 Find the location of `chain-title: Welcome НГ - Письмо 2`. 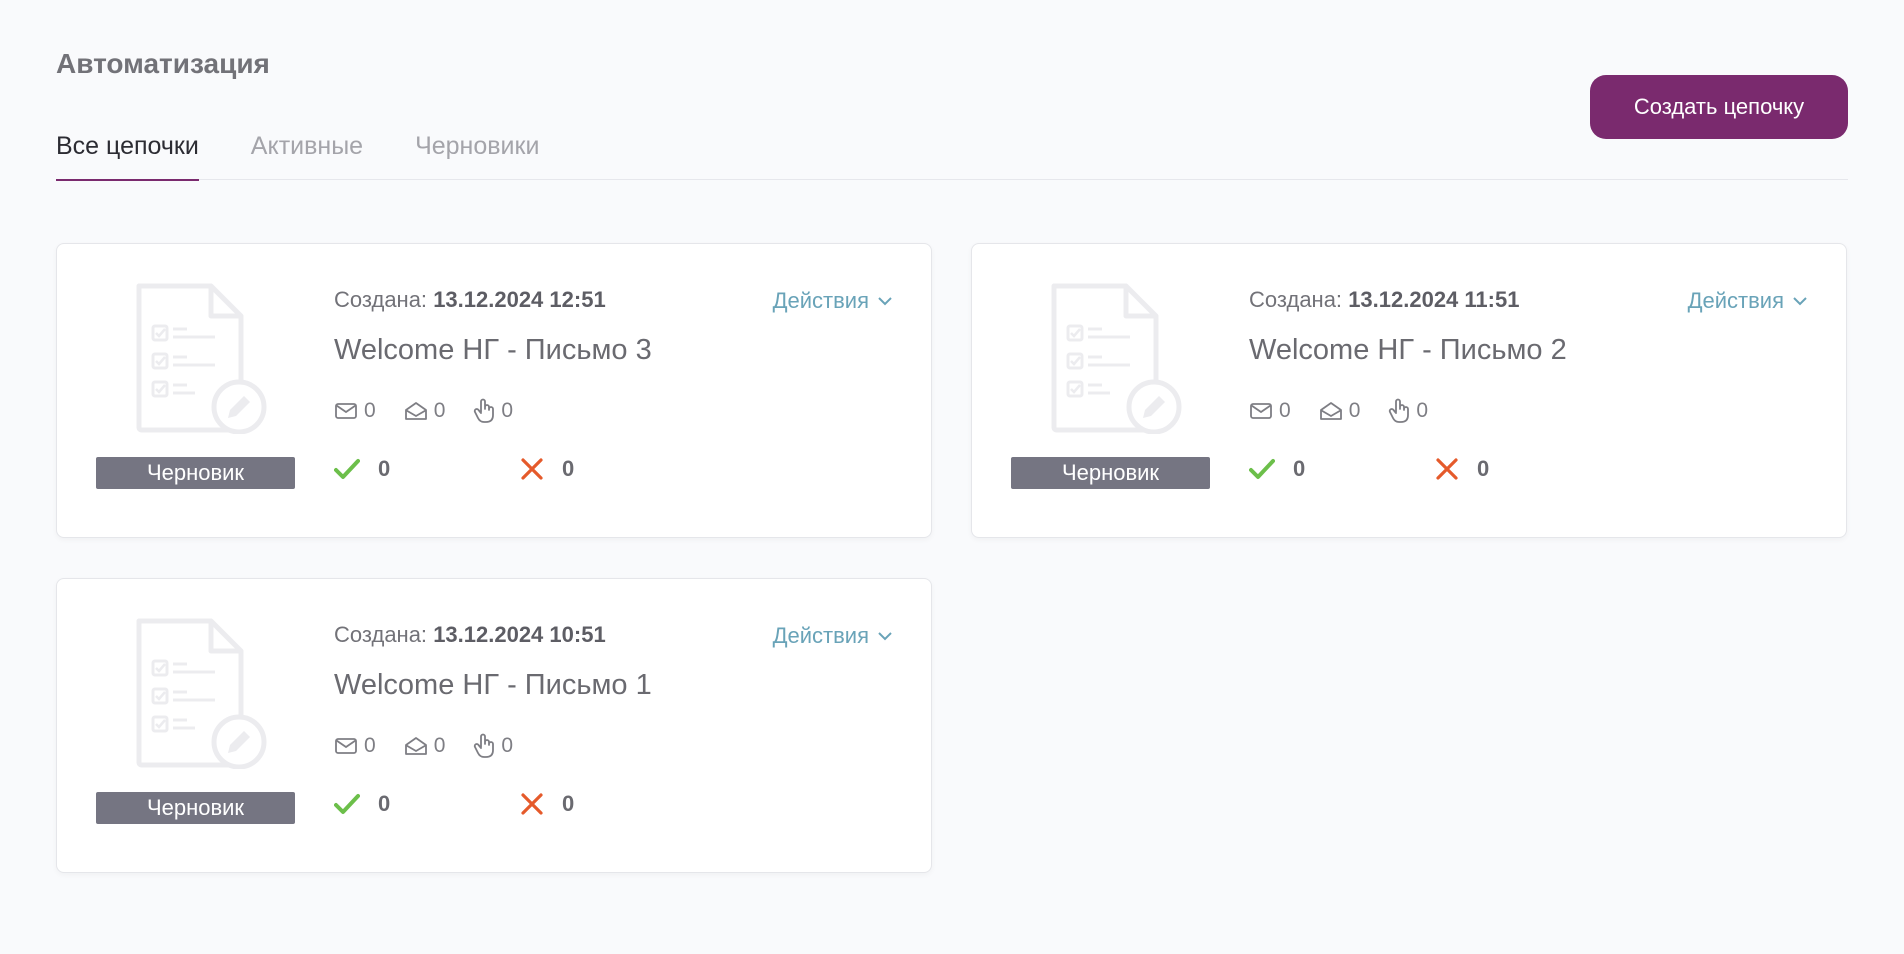

chain-title: Welcome НГ - Письмо 2 is located at coordinates (1408, 350).